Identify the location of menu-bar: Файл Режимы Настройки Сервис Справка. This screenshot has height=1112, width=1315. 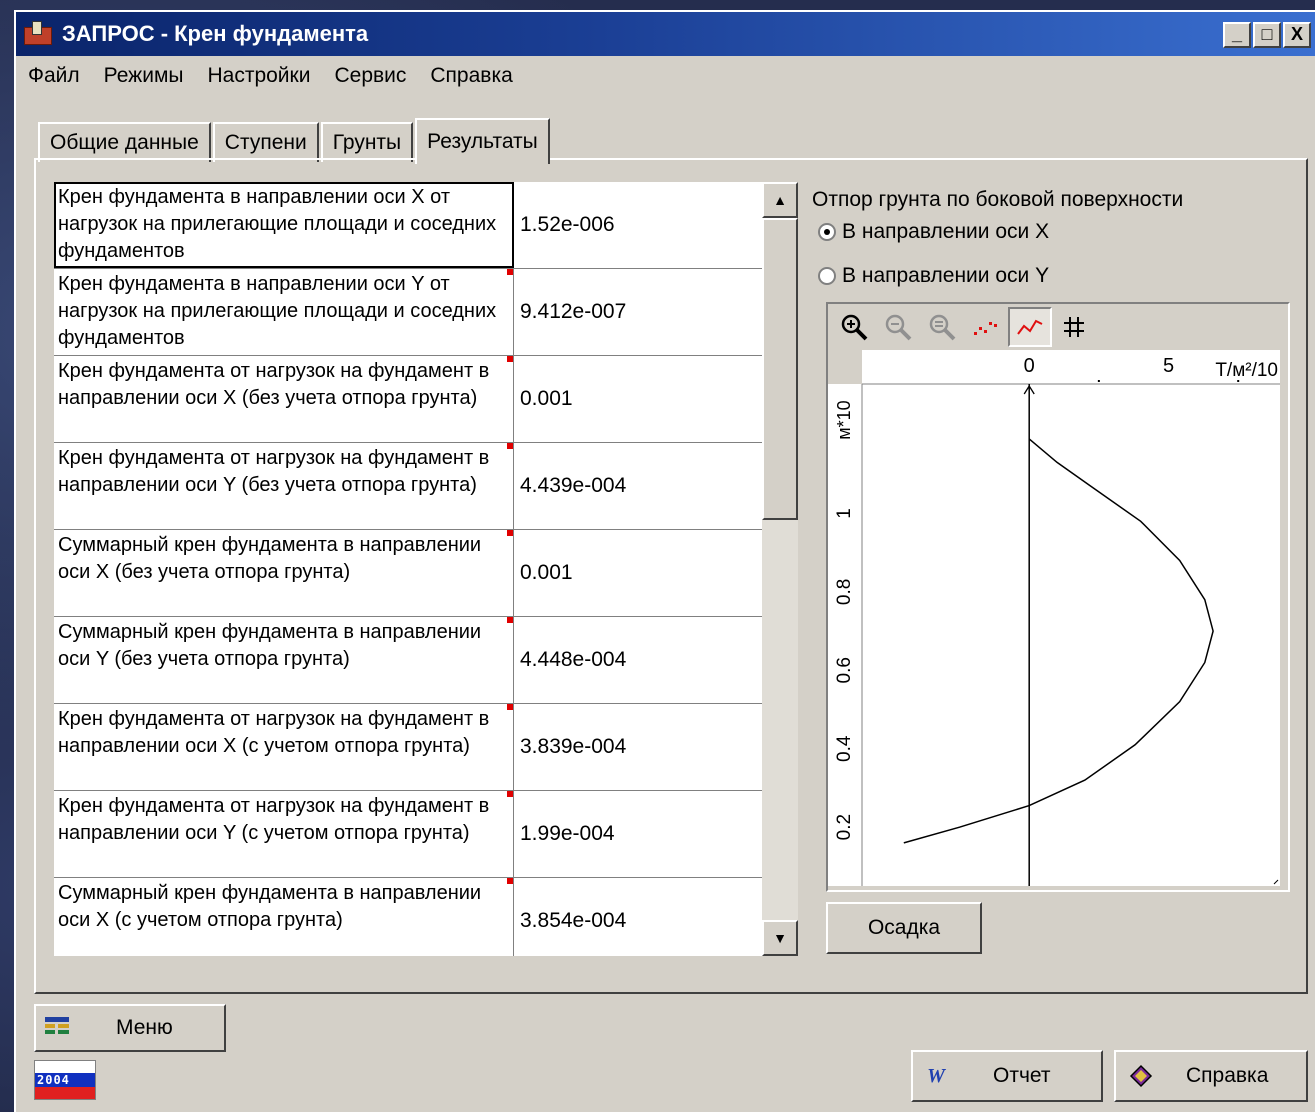
(270, 76).